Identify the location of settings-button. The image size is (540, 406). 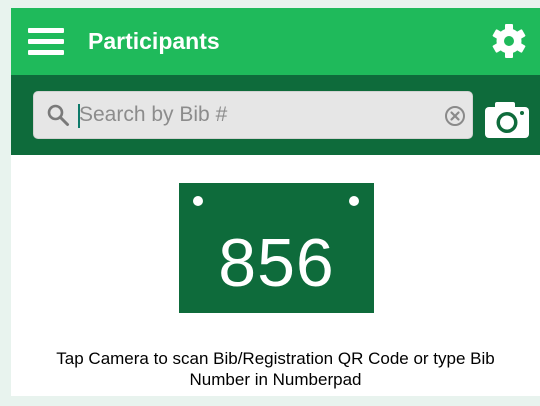
(509, 41).